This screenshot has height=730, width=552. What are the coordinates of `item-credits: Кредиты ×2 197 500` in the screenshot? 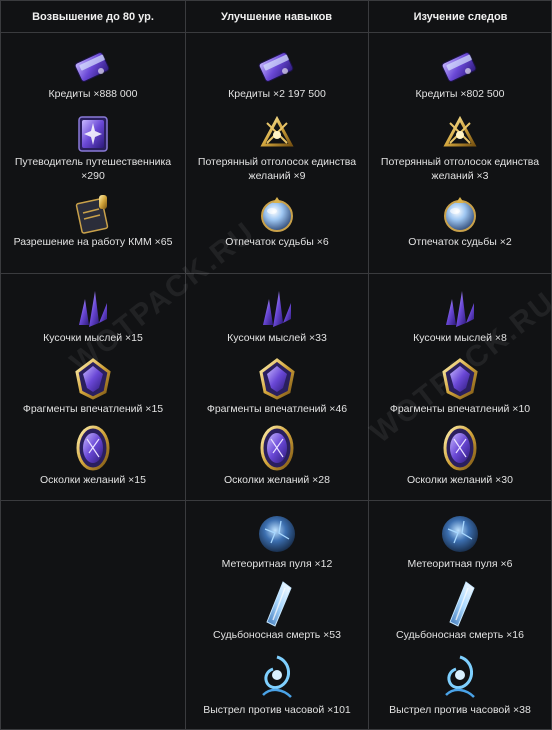 It's located at (277, 74).